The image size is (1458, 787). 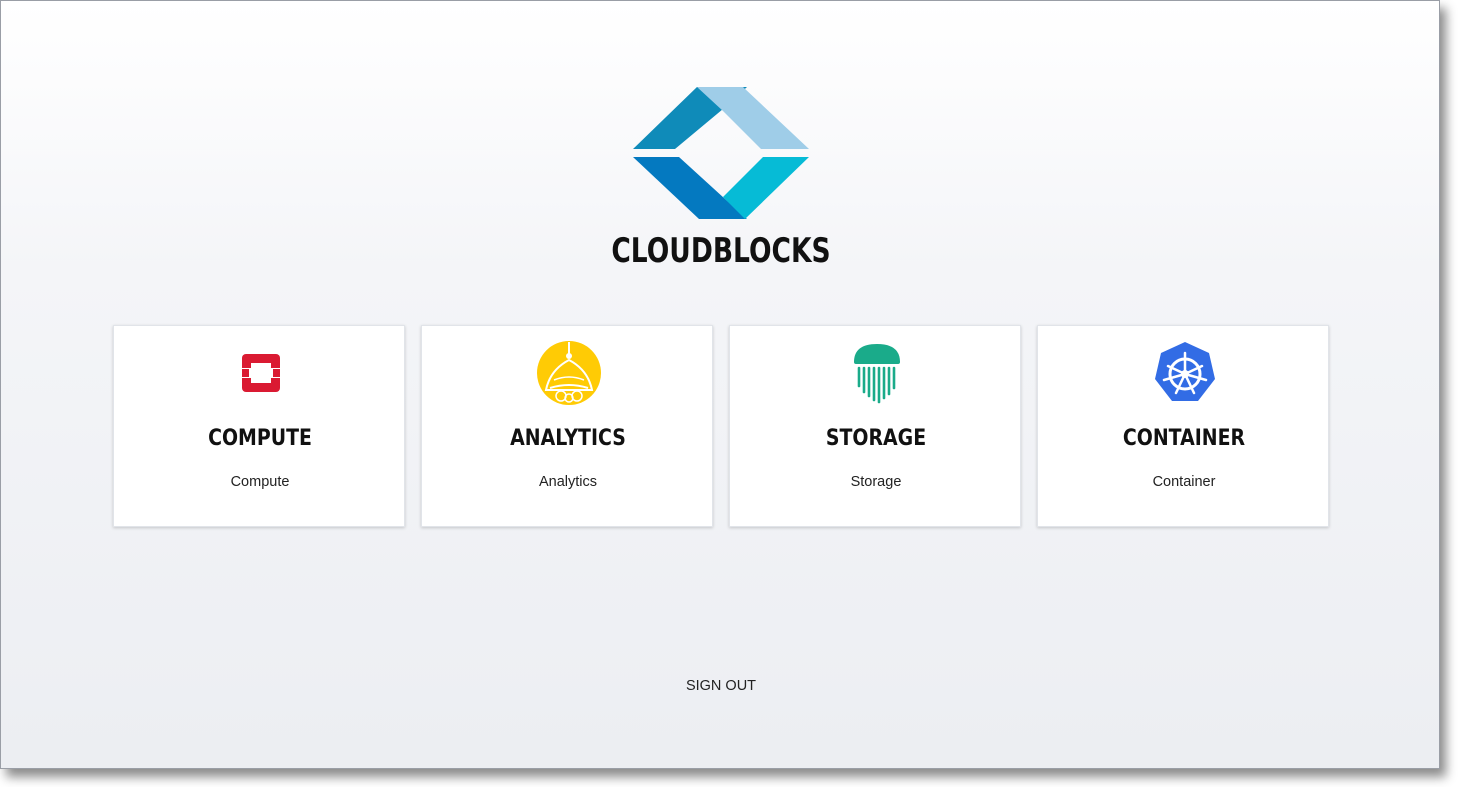 I want to click on card-title: STORAGE, so click(x=876, y=438).